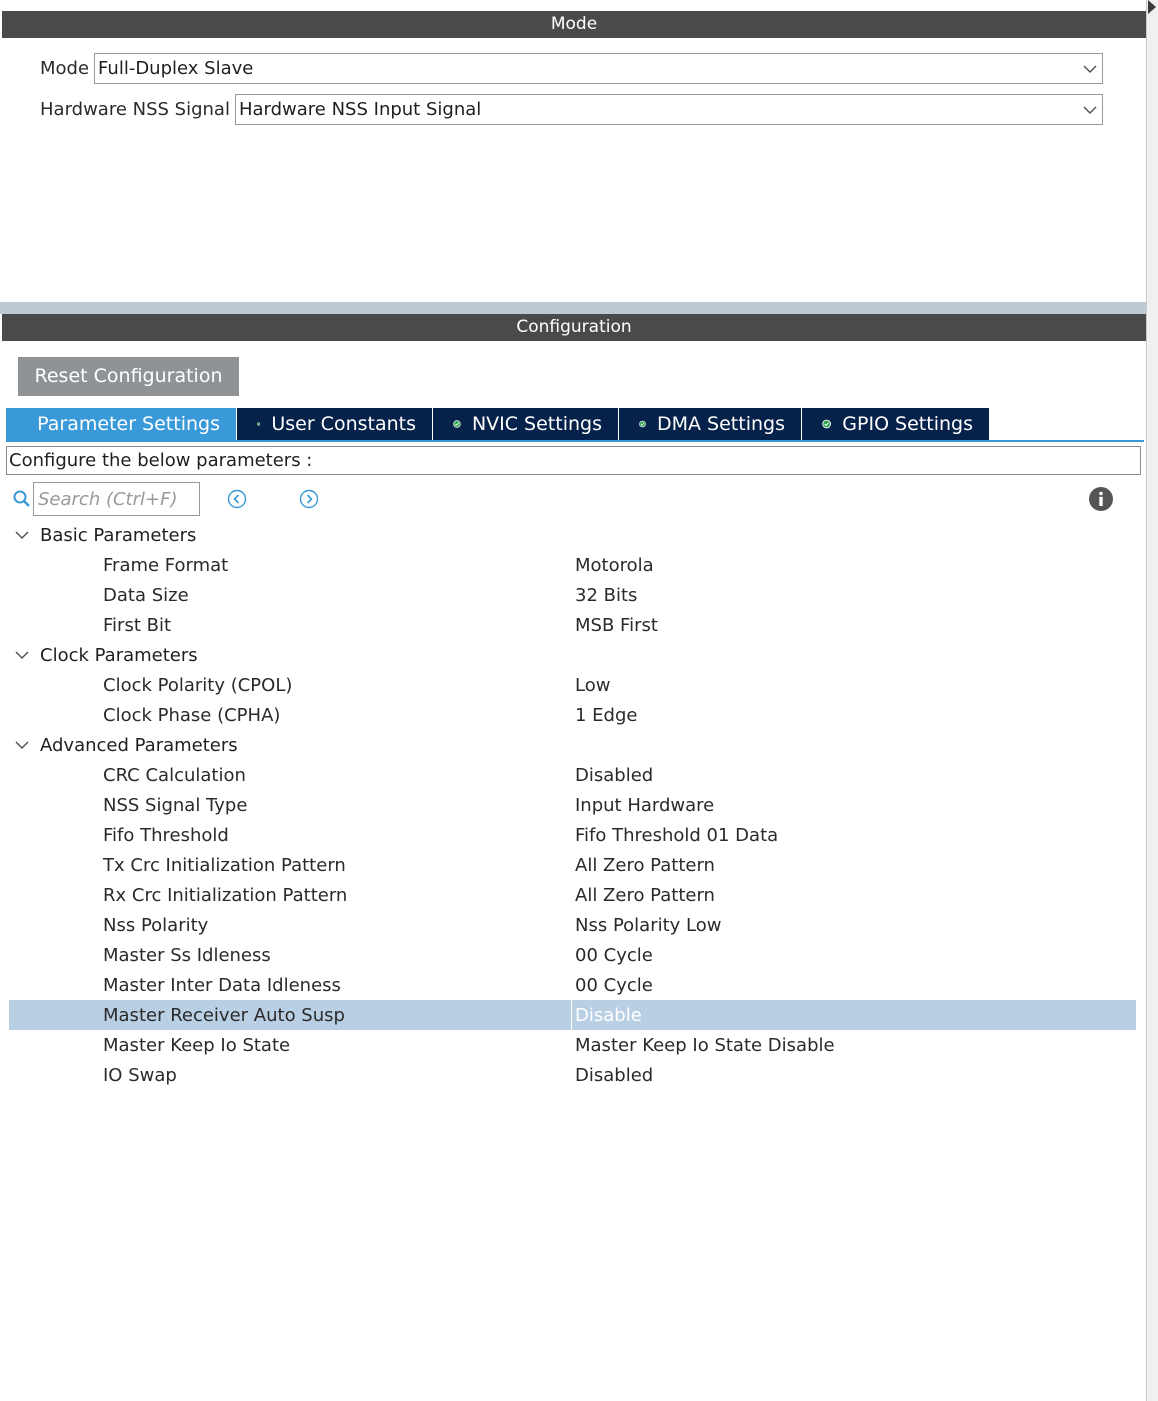  I want to click on mode-row: Mode Full-Duplex Slave, so click(572, 68).